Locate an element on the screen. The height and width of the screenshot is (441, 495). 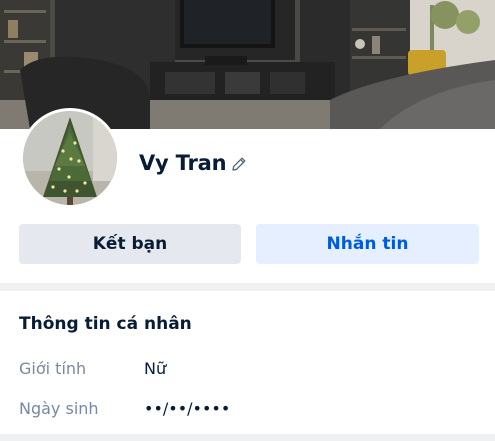
birthday-value: ••/••/•••• is located at coordinates (187, 408).